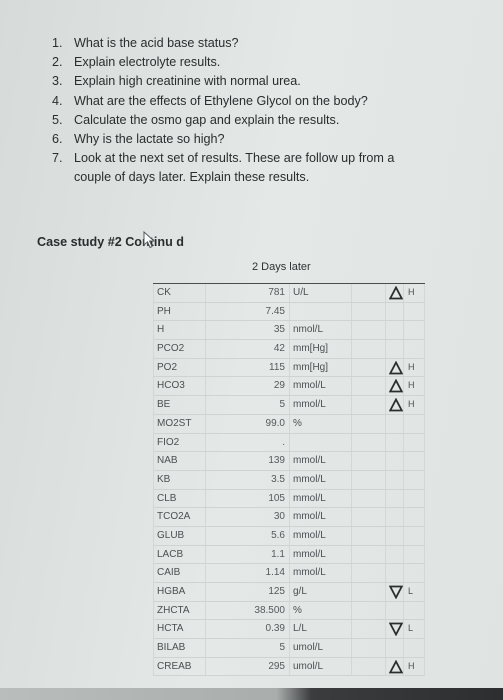  I want to click on test-value: 781, so click(276, 292).